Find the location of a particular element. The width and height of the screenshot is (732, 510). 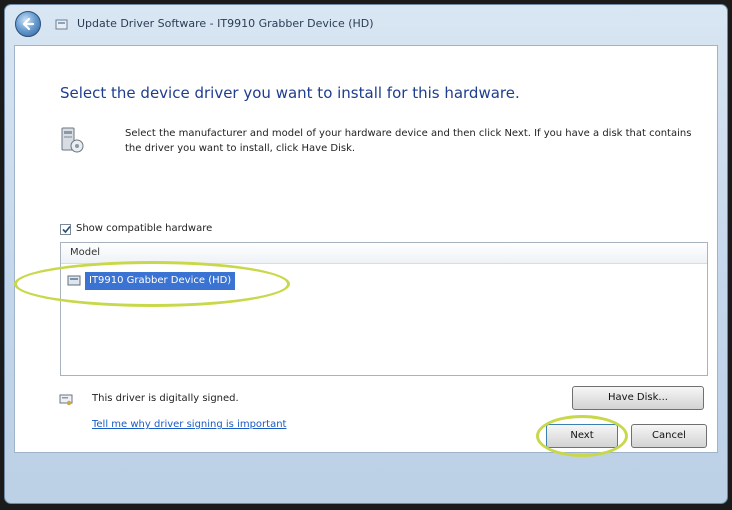

highlight-annotation-next is located at coordinates (582, 436).